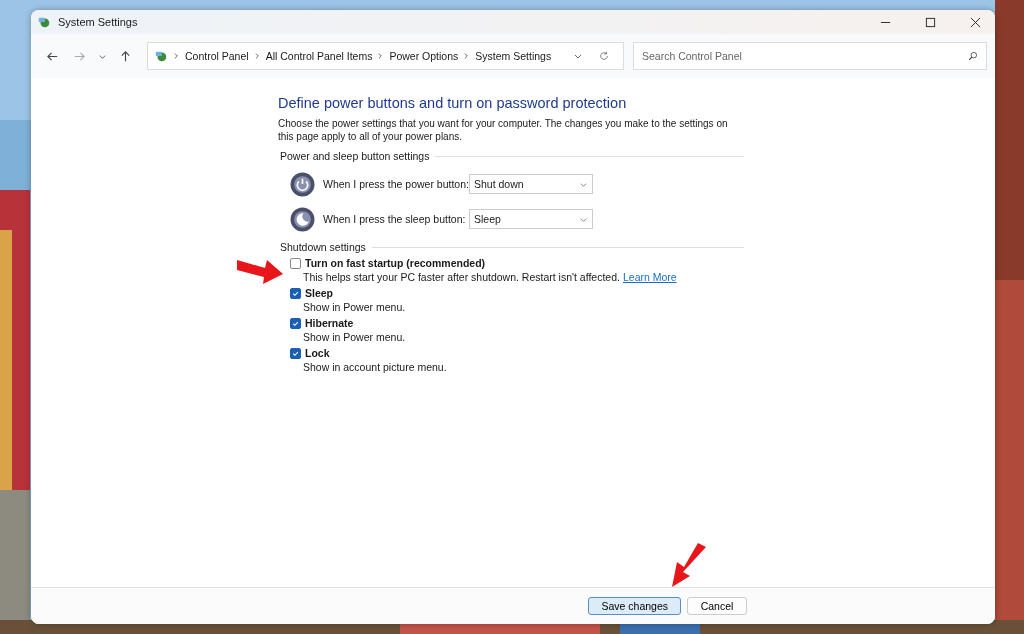  Describe the element at coordinates (604, 56) in the screenshot. I see `refresh-icon` at that location.